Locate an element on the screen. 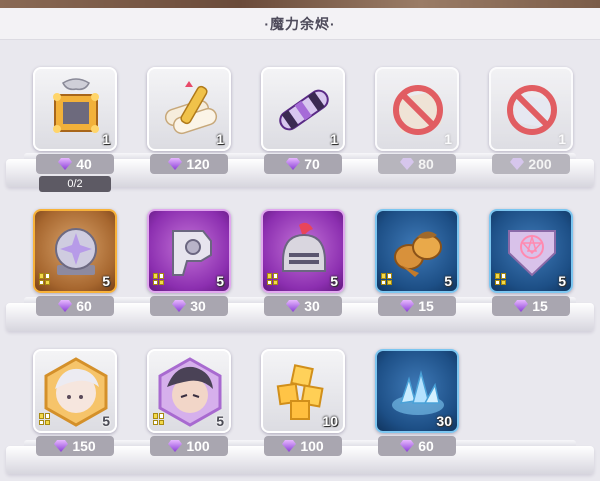  pentagon-emblem-icon is located at coordinates (532, 253).